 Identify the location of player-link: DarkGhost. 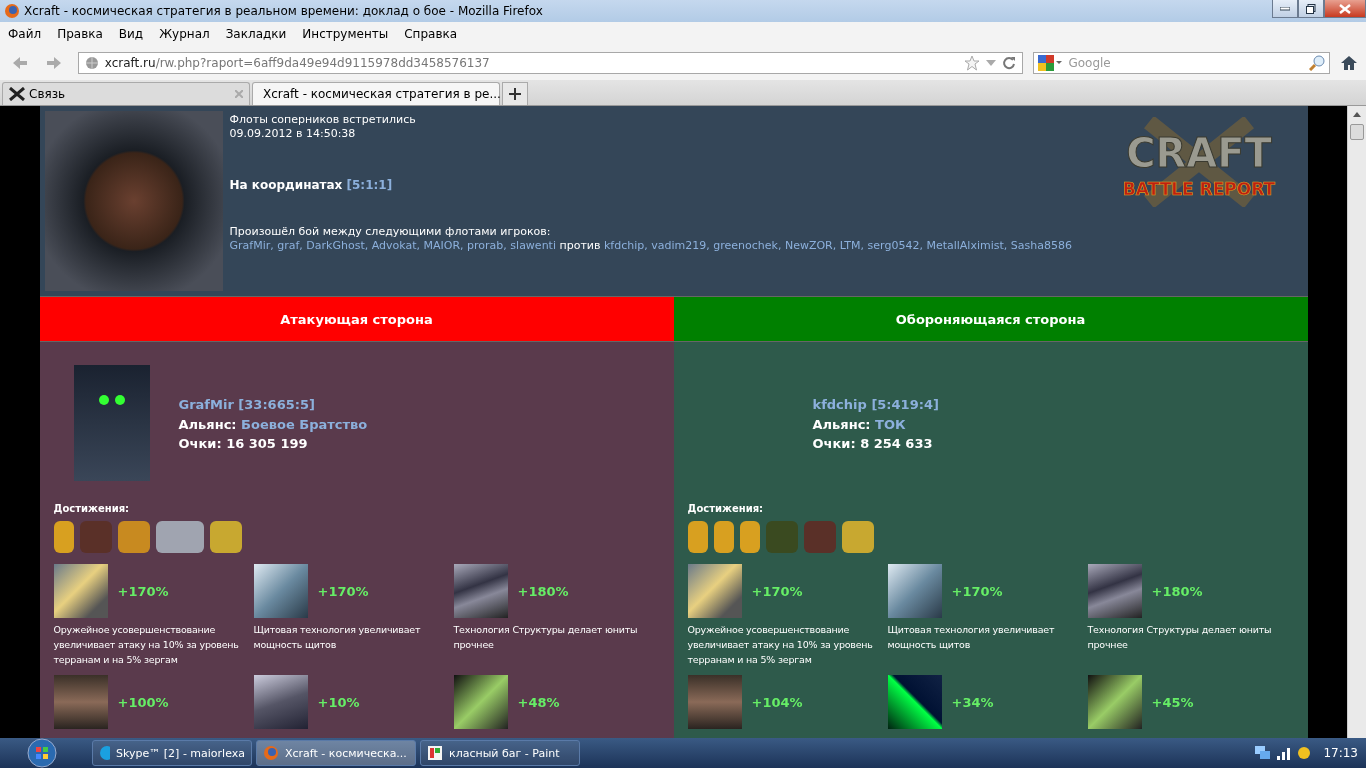
(335, 245).